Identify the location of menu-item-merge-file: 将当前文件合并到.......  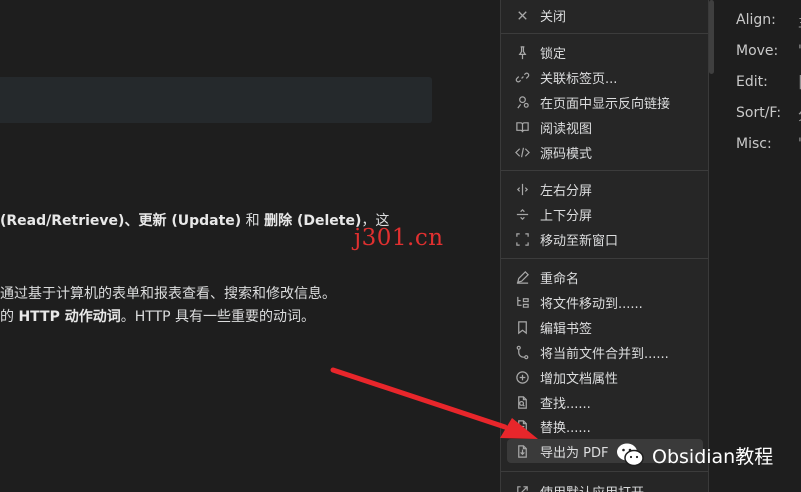
(605, 352).